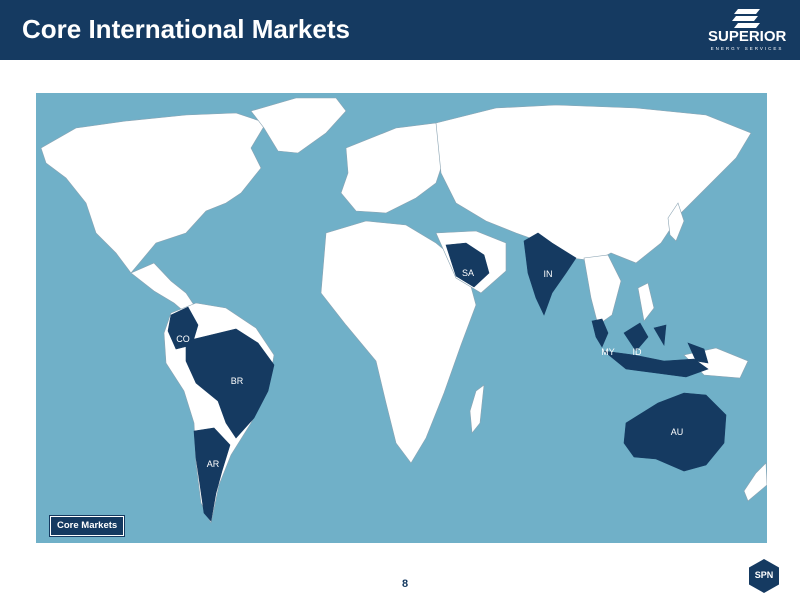  What do you see at coordinates (608, 352) in the screenshot?
I see `market-label-my: MY` at bounding box center [608, 352].